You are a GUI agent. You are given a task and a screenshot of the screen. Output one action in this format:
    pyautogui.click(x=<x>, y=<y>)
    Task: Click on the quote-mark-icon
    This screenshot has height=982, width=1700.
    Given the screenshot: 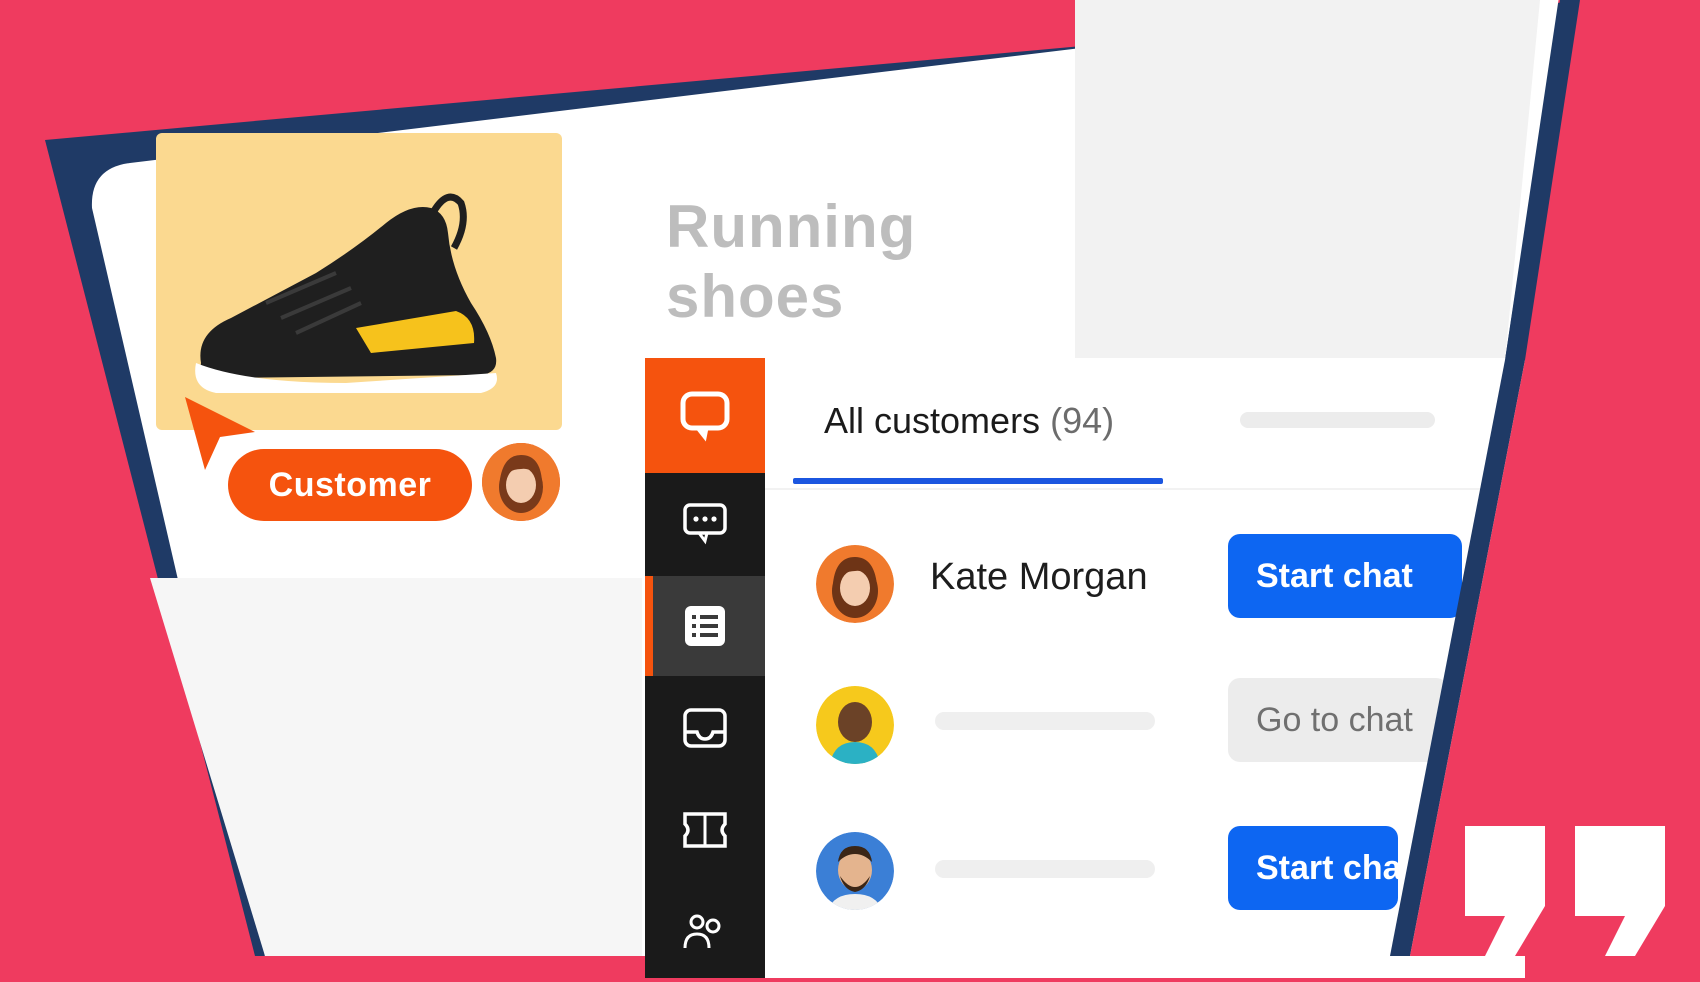 What is the action you would take?
    pyautogui.click(x=1565, y=891)
    